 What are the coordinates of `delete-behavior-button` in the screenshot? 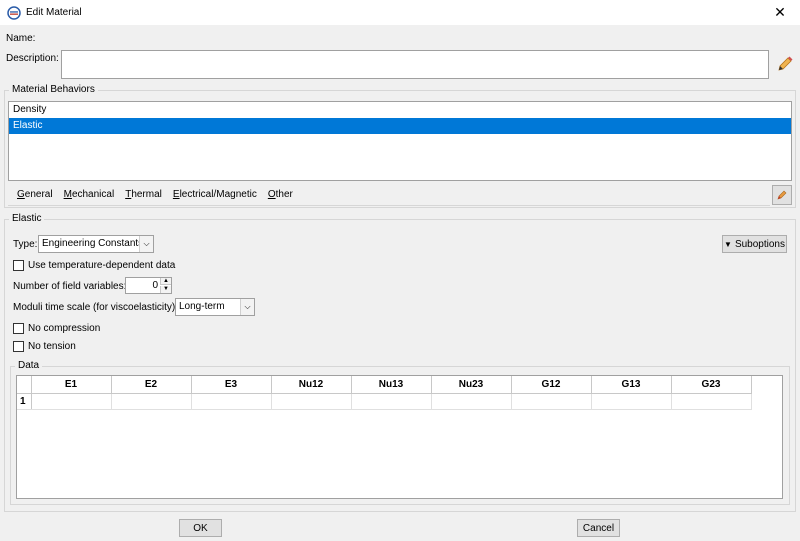 It's located at (782, 195).